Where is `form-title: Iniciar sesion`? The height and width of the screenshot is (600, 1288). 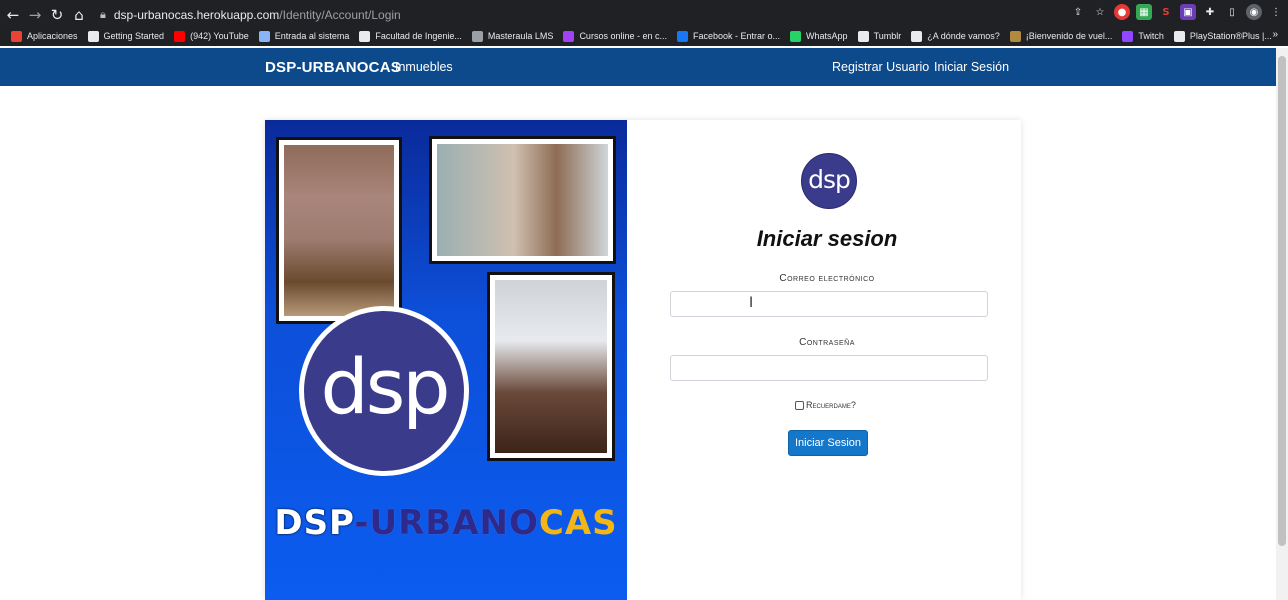
form-title: Iniciar sesion is located at coordinates (827, 238).